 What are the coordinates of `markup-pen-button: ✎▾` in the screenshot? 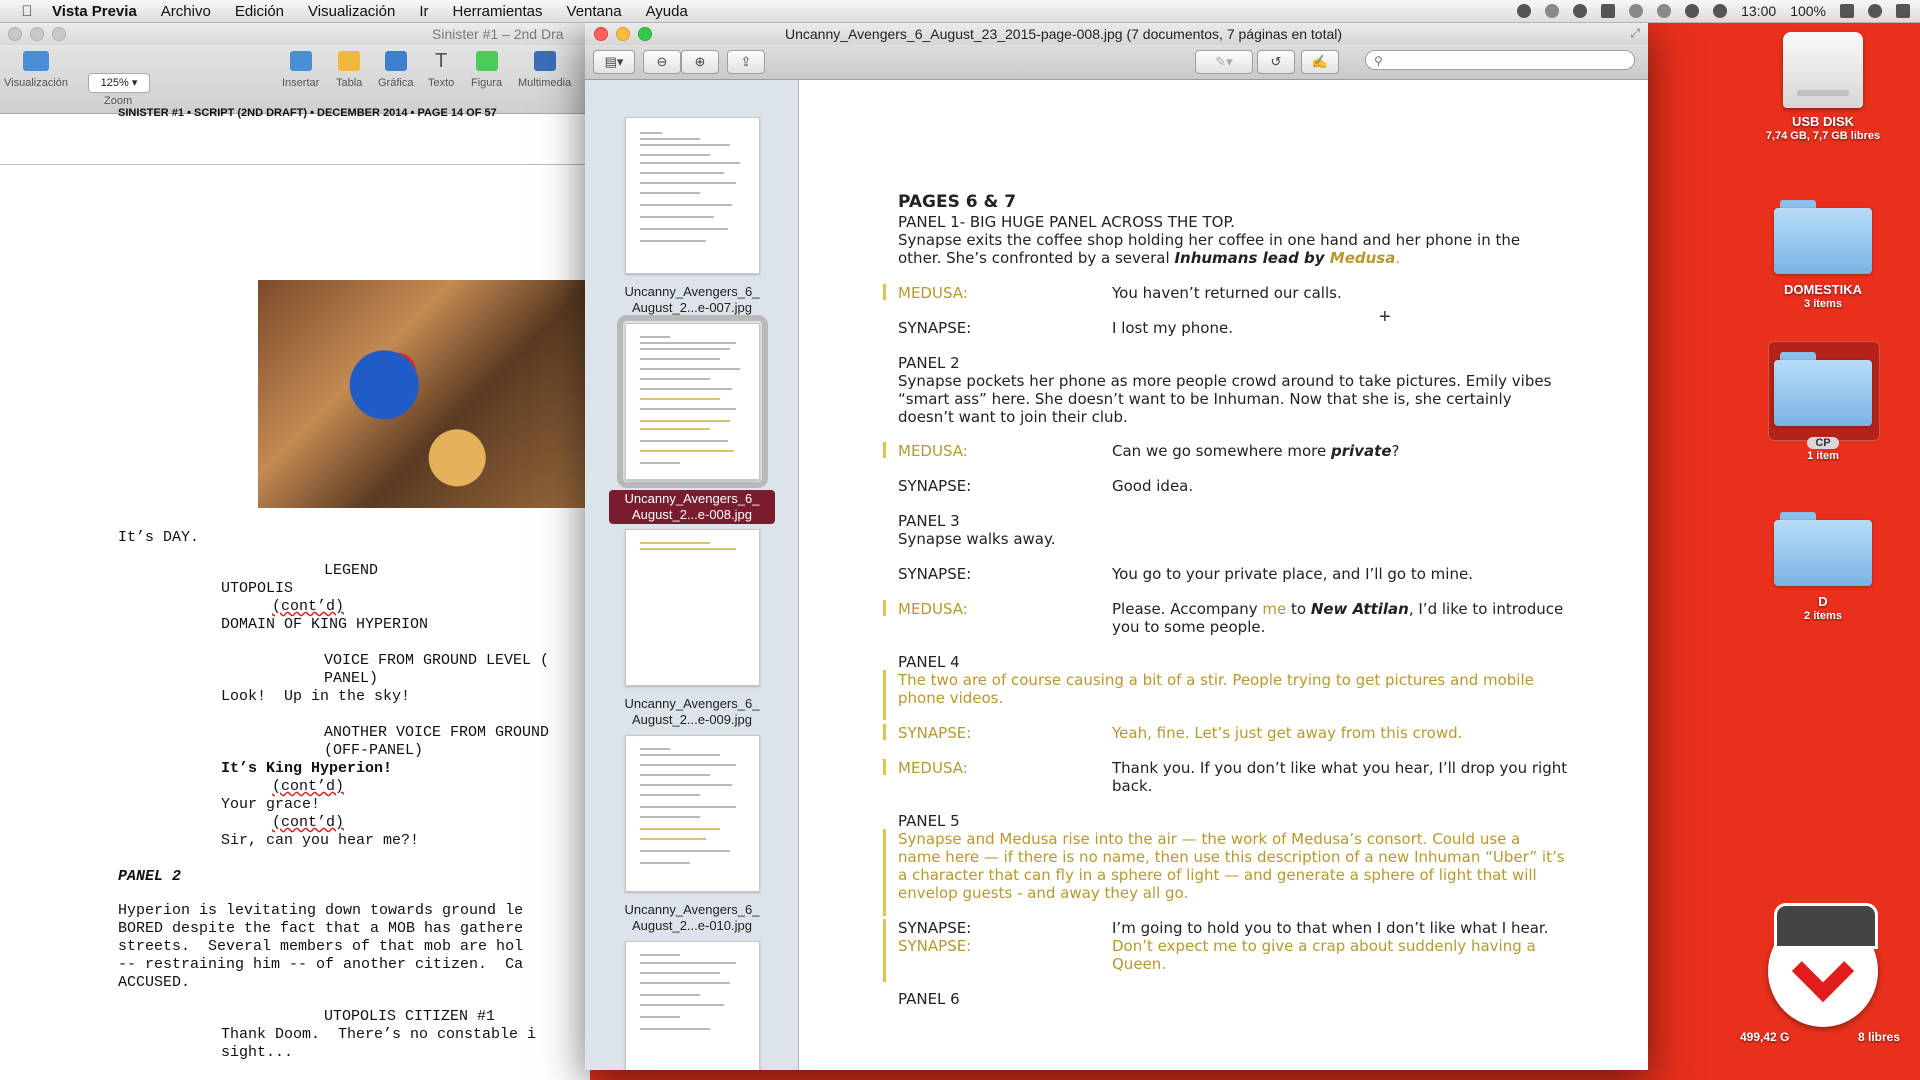 It's located at (1224, 62).